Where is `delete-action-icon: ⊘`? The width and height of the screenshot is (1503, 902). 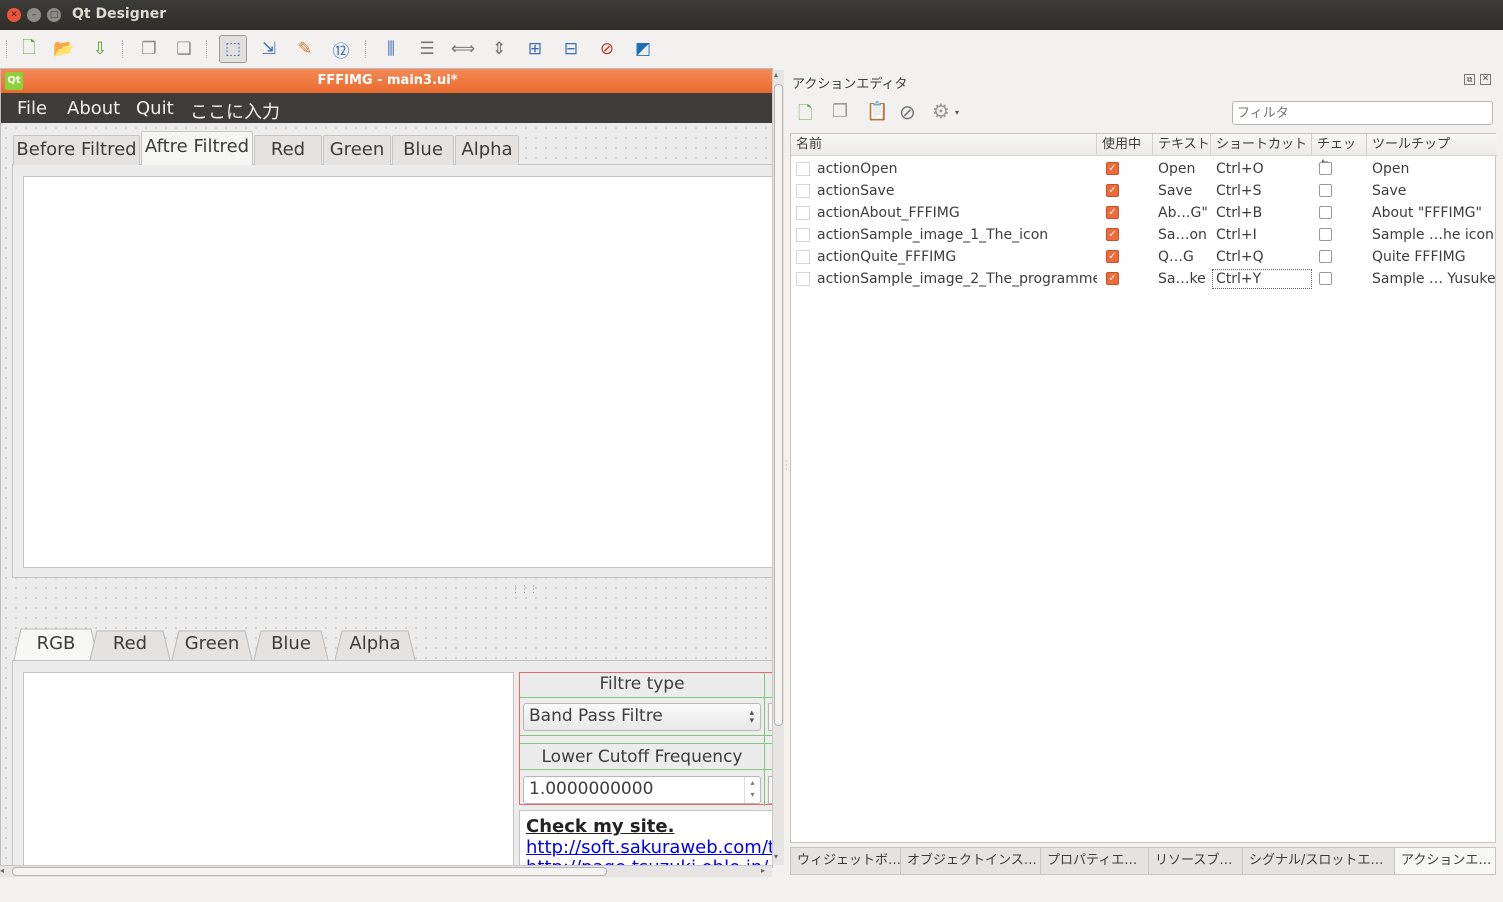
delete-action-icon: ⊘ is located at coordinates (907, 112).